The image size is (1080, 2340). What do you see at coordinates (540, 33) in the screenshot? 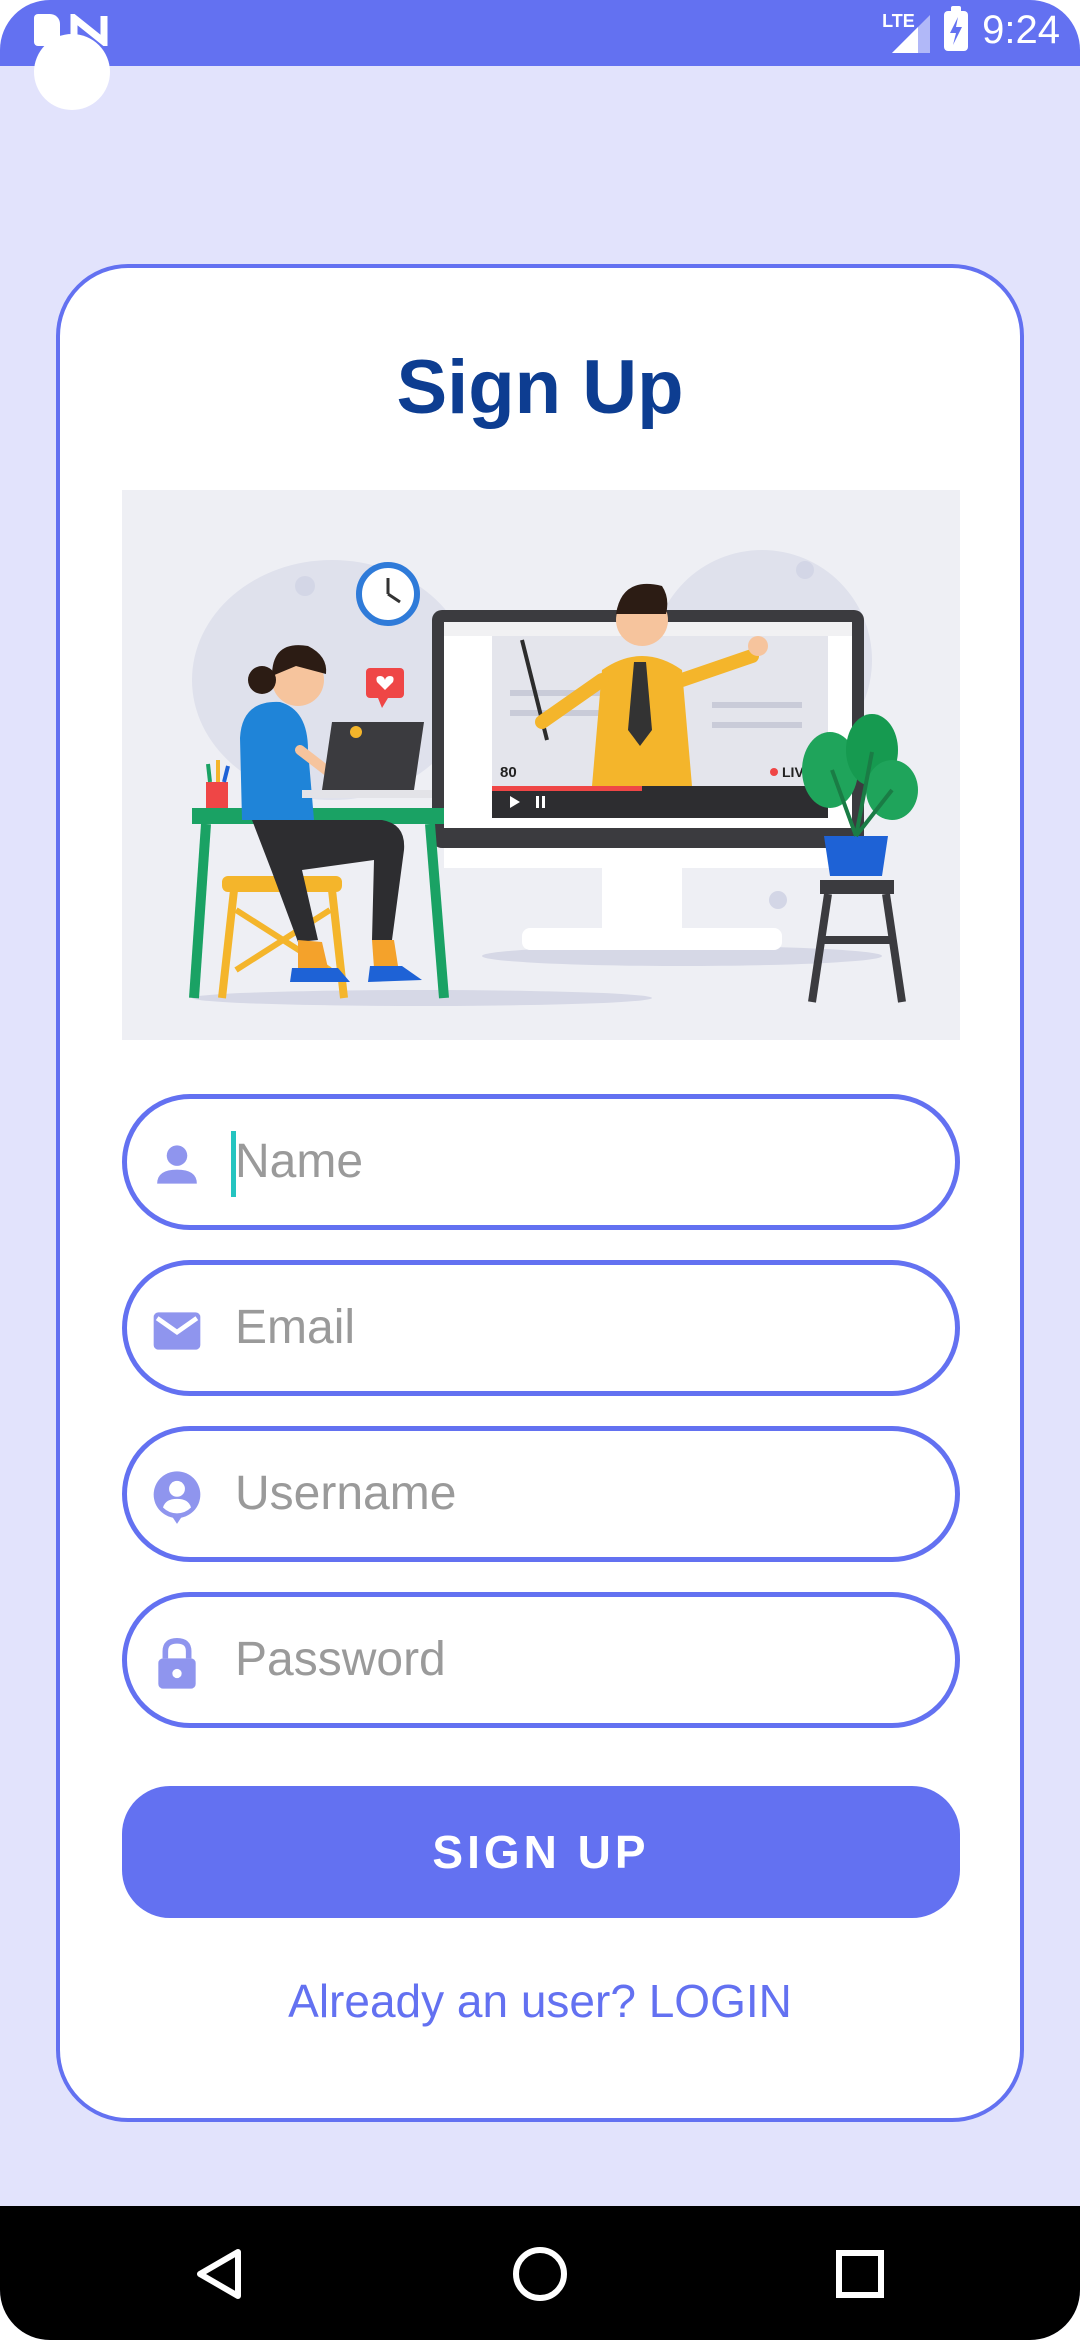
I see `status-bar: LTE 9:24` at bounding box center [540, 33].